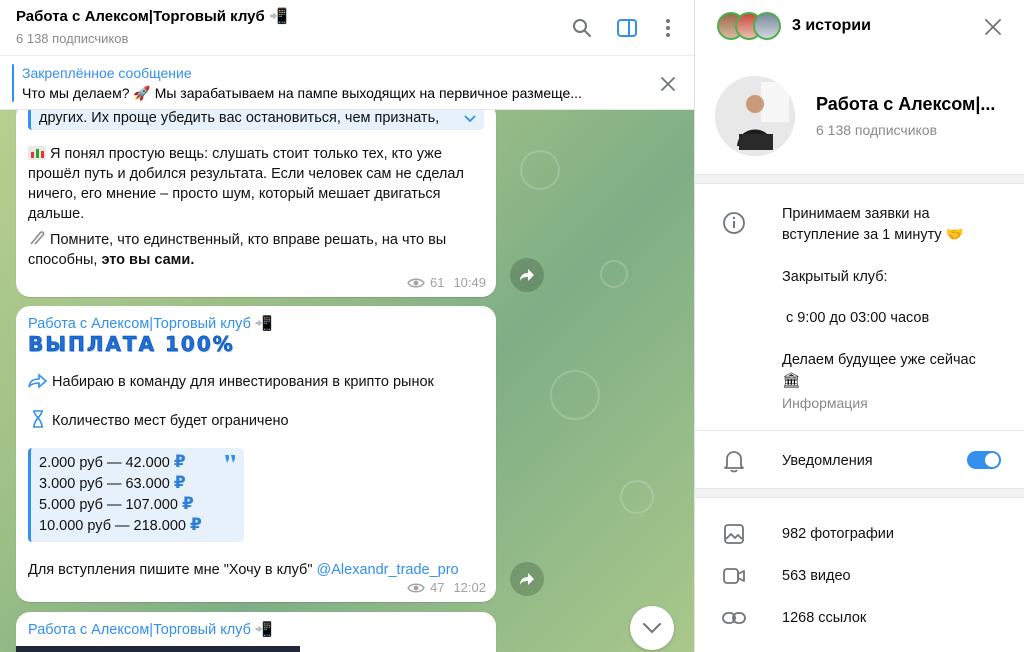 This screenshot has width=1024, height=652. I want to click on description-label: Информация, so click(825, 403).